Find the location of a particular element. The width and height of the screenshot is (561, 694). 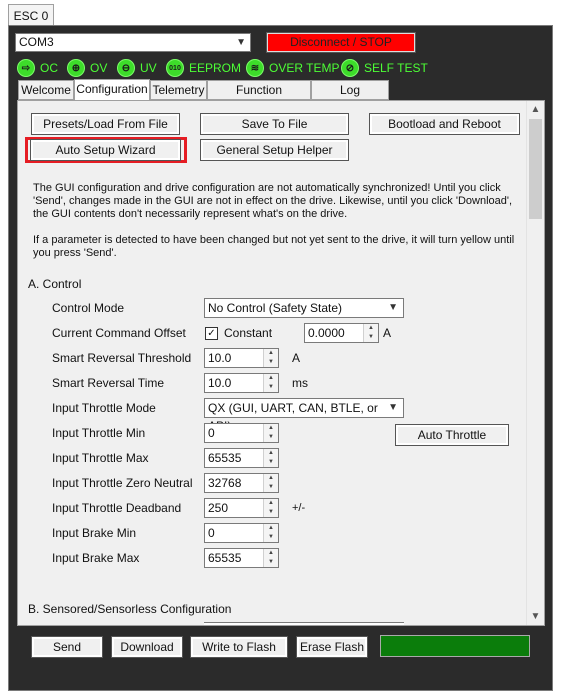

oc-status-icon: ⇨ is located at coordinates (26, 68).